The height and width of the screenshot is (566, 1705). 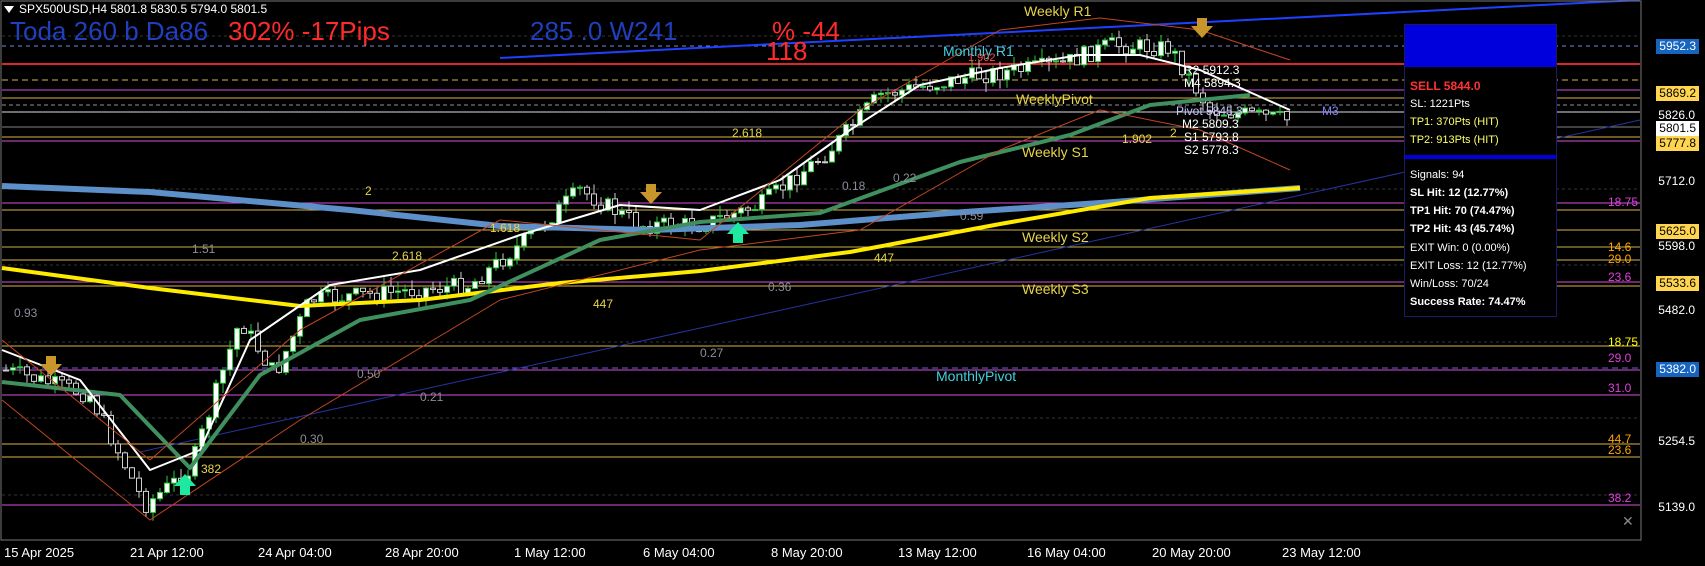 I want to click on price-axis-label: 5254.5, so click(x=1676, y=441).